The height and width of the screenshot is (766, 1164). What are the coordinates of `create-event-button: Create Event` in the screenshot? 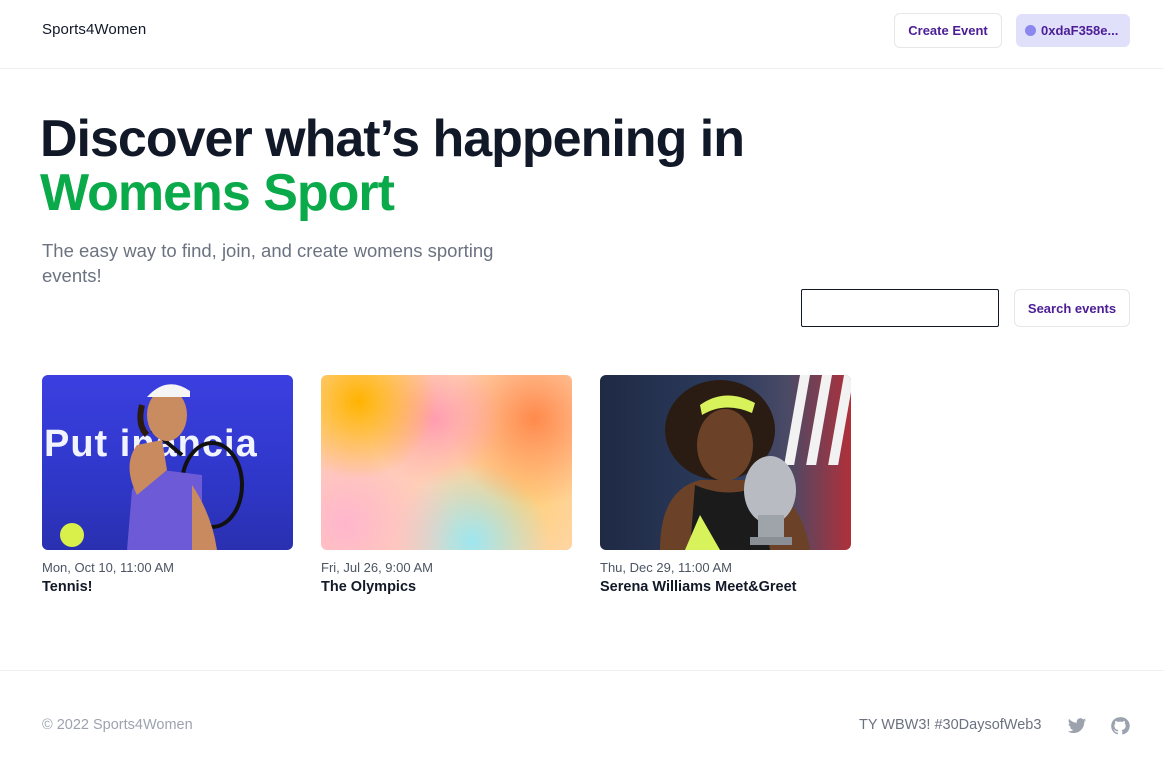 It's located at (948, 30).